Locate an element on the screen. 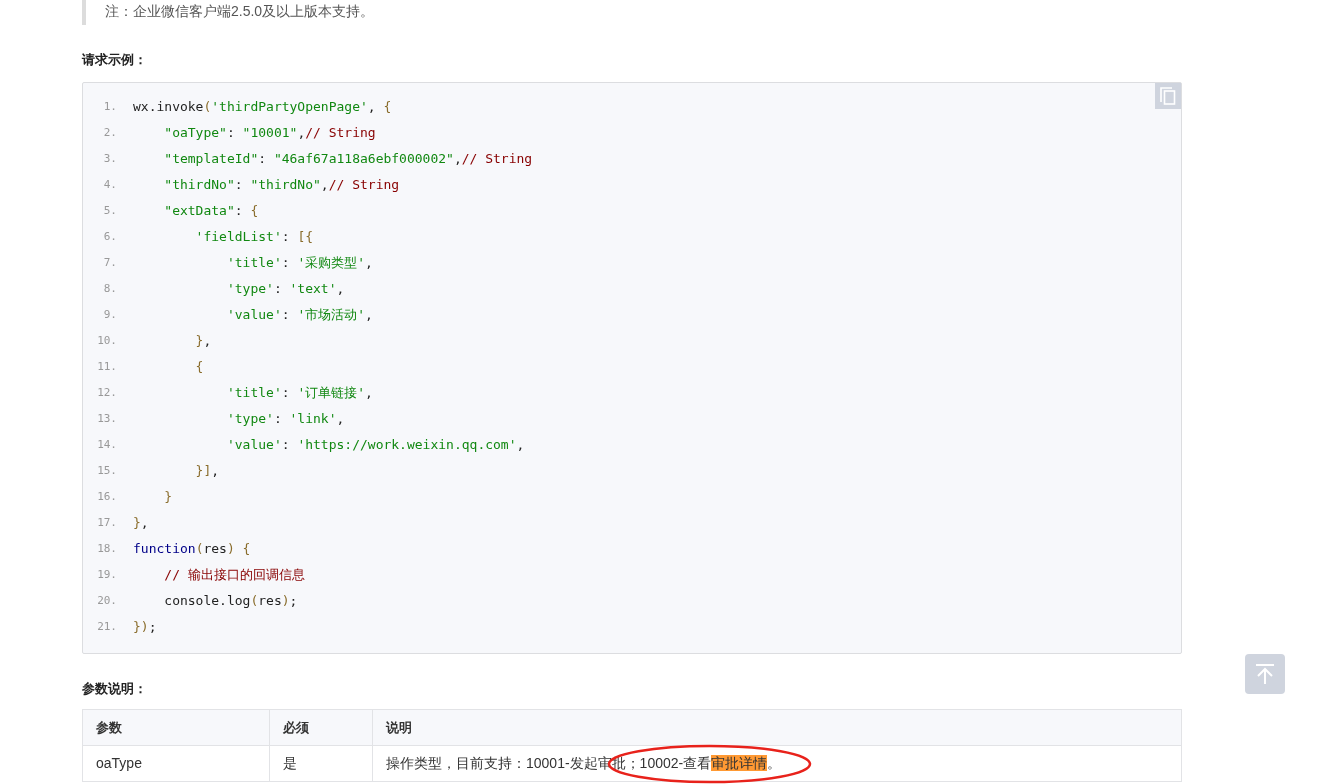 The width and height of the screenshot is (1332, 784). line-number: 21. is located at coordinates (106, 626).